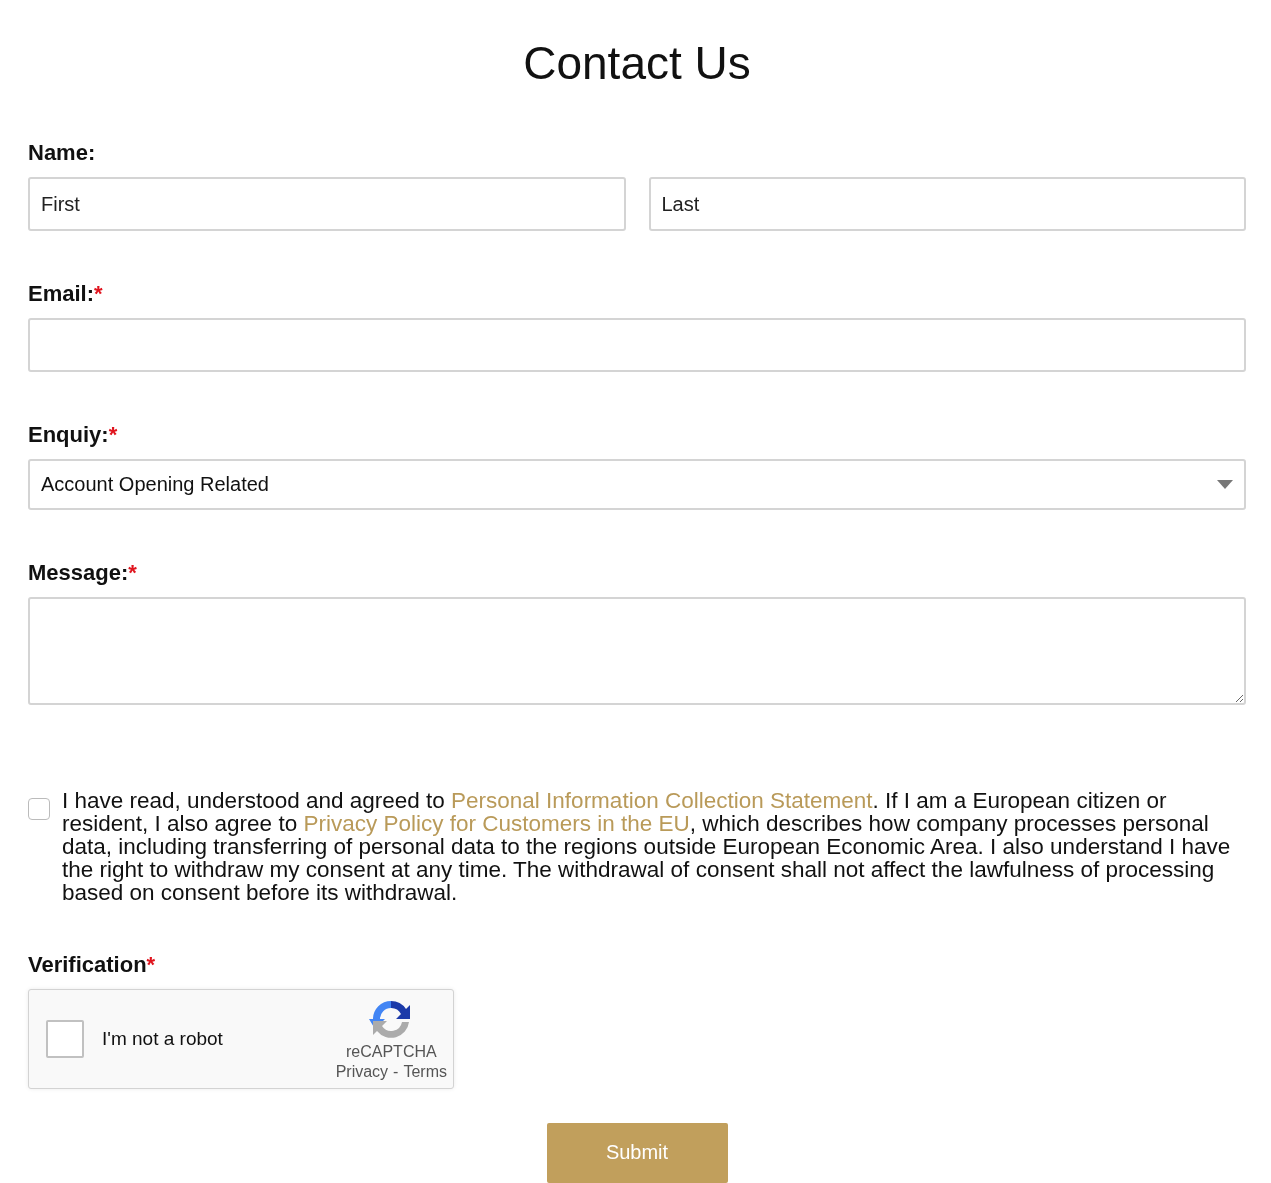 This screenshot has width=1271, height=1183. Describe the element at coordinates (947, 204) in the screenshot. I see `input-field: Last` at that location.